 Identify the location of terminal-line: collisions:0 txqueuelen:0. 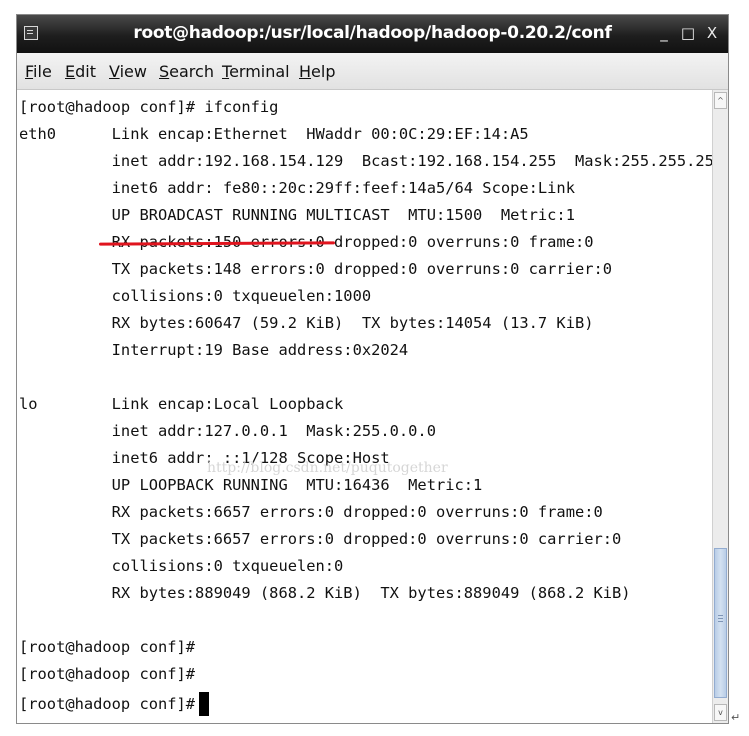
(181, 566).